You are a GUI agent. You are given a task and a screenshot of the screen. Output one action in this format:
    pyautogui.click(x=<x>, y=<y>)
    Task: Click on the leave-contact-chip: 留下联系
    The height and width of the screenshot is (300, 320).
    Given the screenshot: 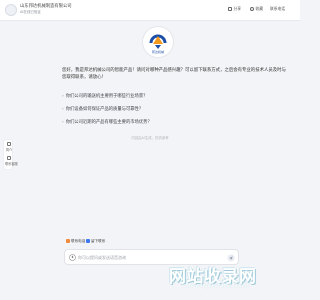 What is the action you would take?
    pyautogui.click(x=95, y=241)
    